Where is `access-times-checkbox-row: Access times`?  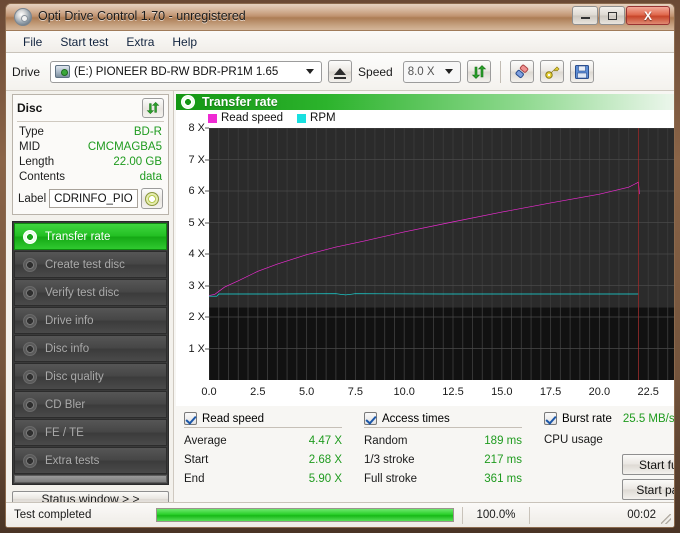
access-times-checkbox-row: Access times is located at coordinates (443, 420).